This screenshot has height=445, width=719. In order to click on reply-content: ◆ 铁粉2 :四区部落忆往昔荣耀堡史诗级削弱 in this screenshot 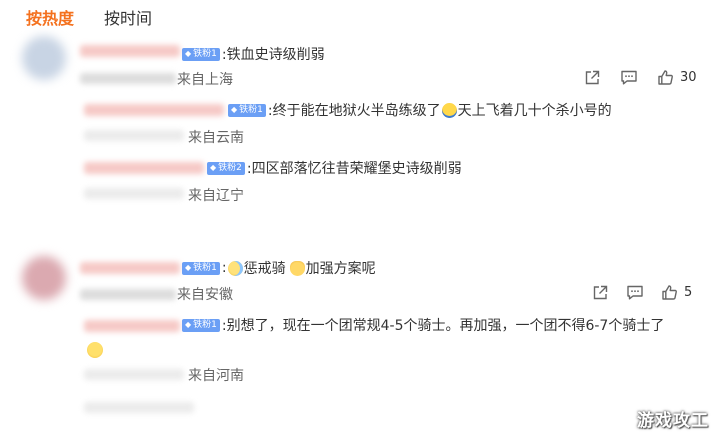, I will do `click(334, 168)`.